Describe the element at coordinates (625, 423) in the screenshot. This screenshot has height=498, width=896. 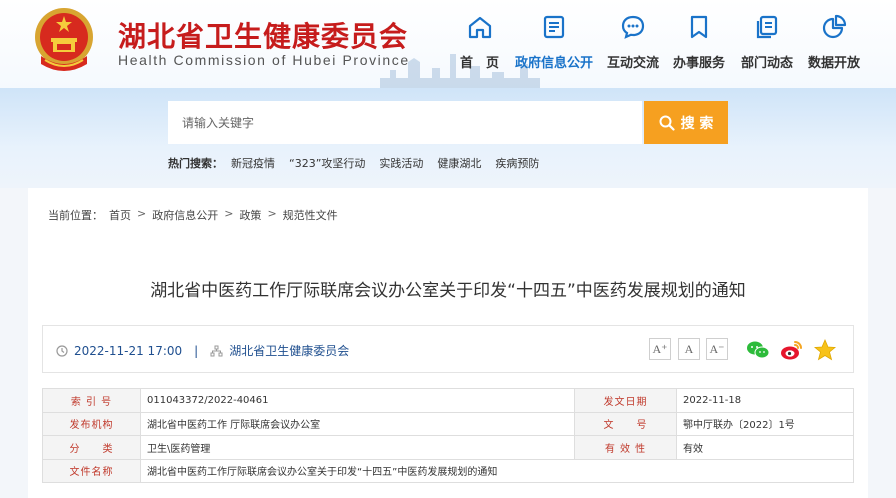
I see `info-key: 文 号` at that location.